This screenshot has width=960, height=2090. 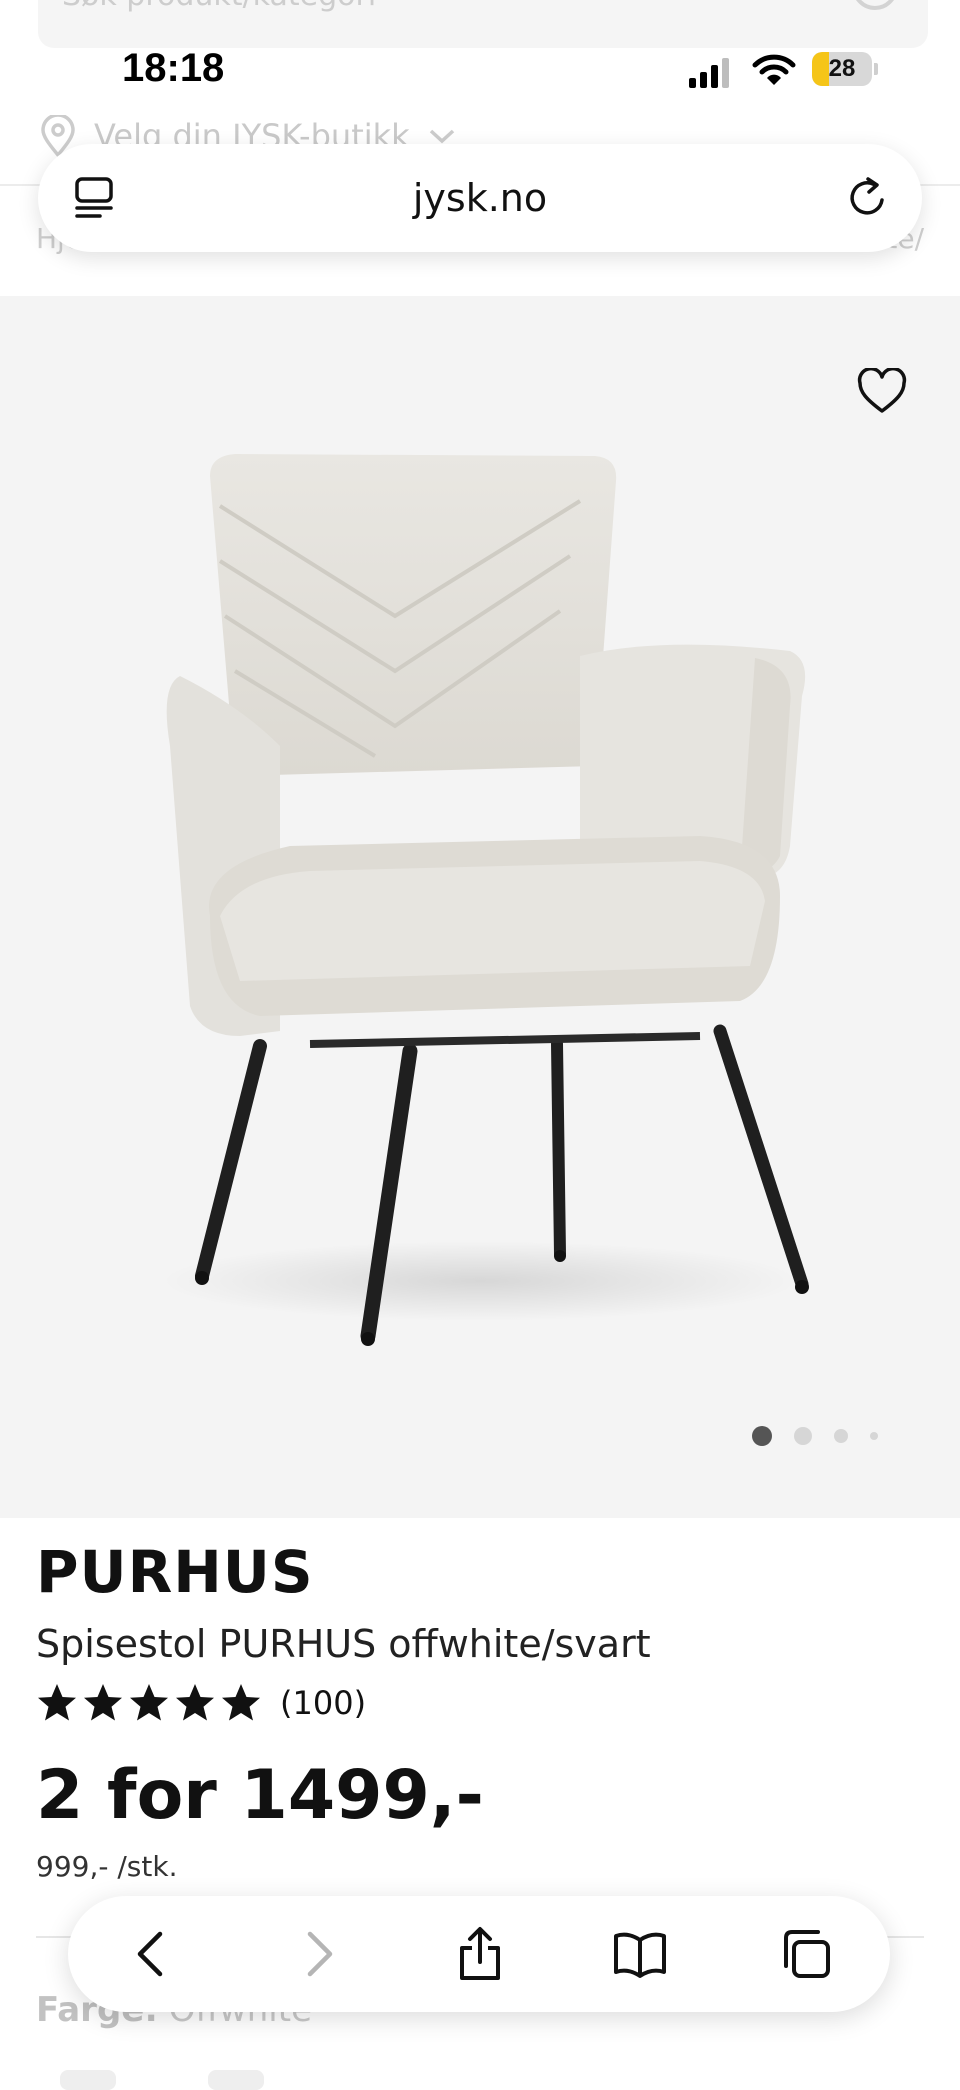 I want to click on rating-stars, so click(x=149, y=1703).